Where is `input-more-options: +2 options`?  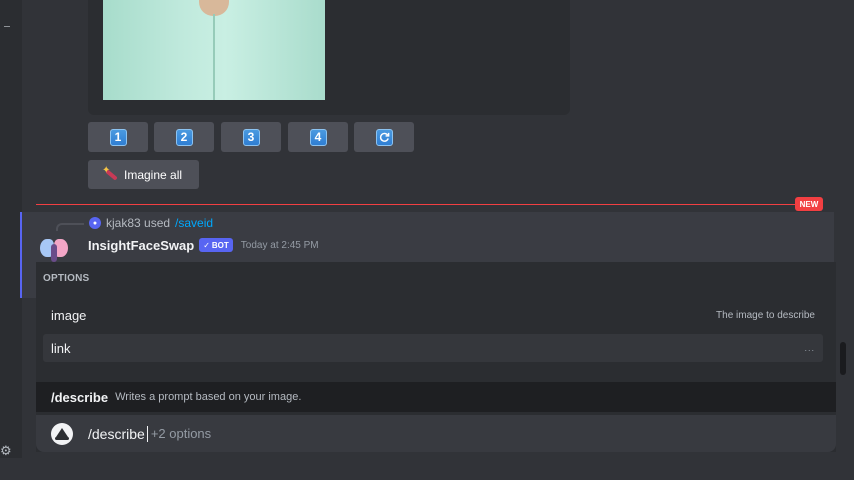 input-more-options: +2 options is located at coordinates (181, 433).